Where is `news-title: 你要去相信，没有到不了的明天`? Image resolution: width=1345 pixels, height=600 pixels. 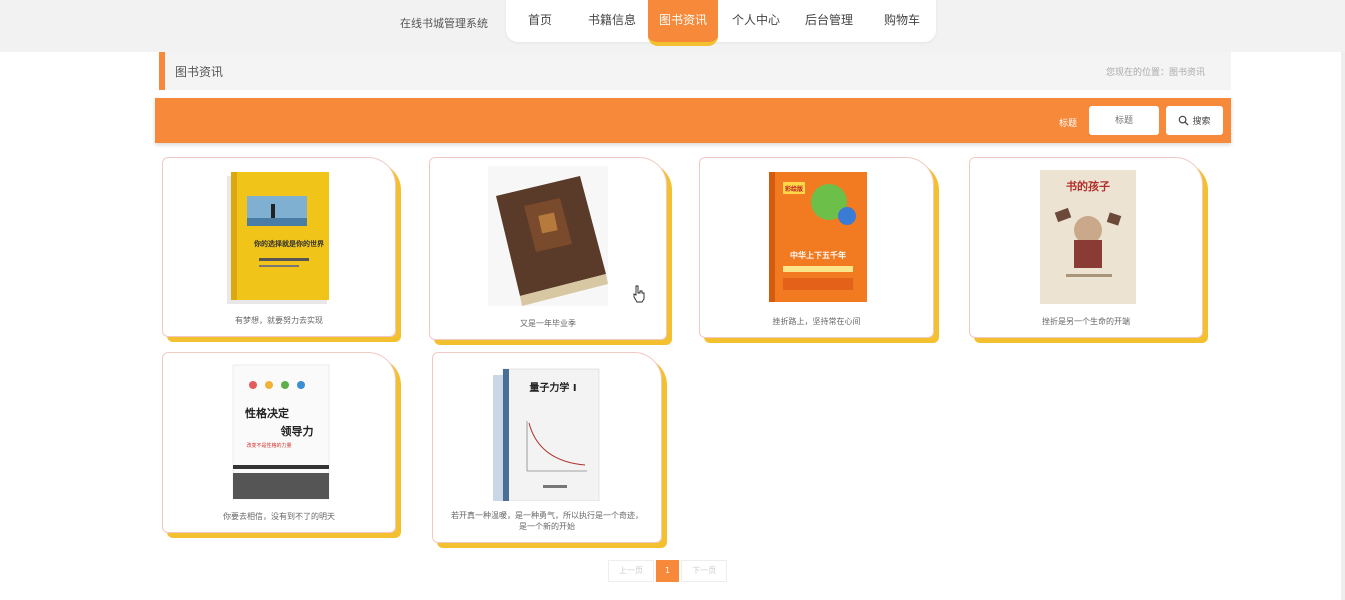
news-title: 你要去相信，没有到不了的明天 is located at coordinates (279, 516).